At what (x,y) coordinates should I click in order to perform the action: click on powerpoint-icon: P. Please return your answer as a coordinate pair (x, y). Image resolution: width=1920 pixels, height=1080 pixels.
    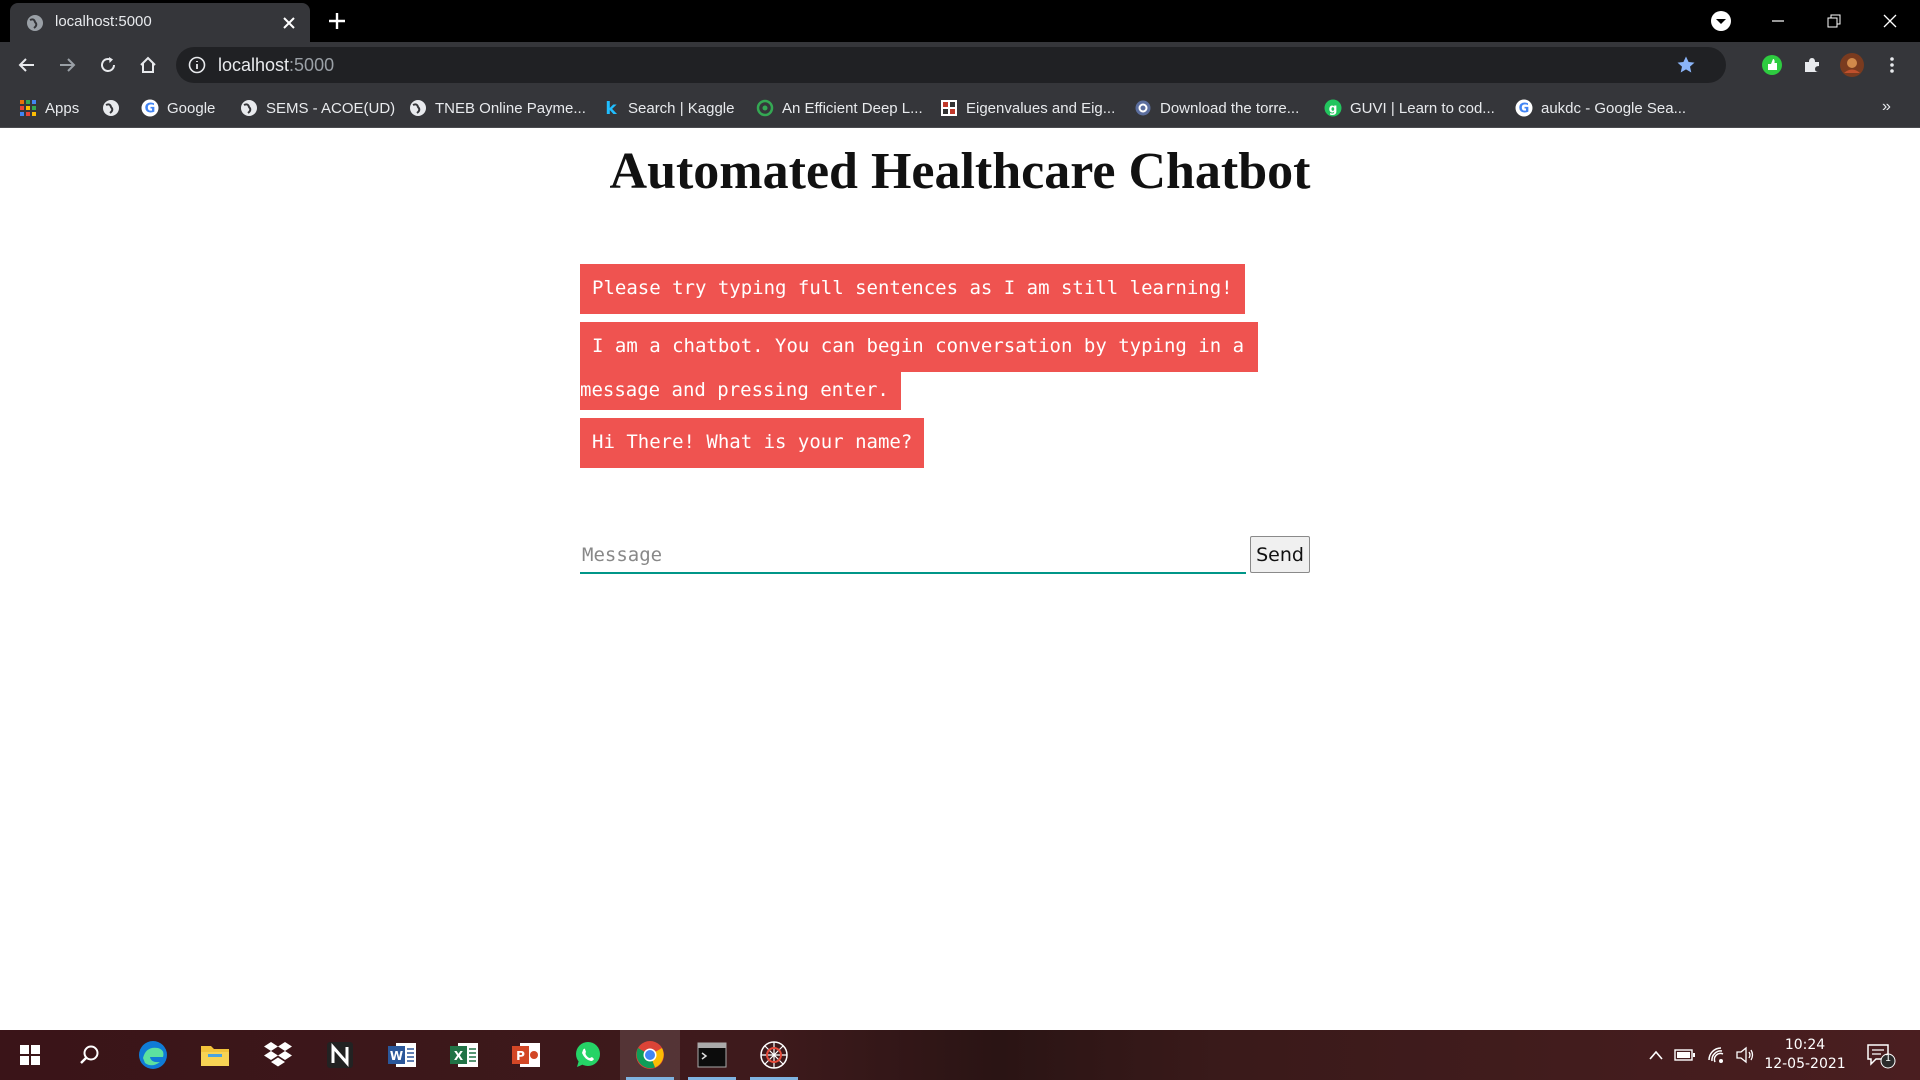
    Looking at the image, I should click on (526, 1055).